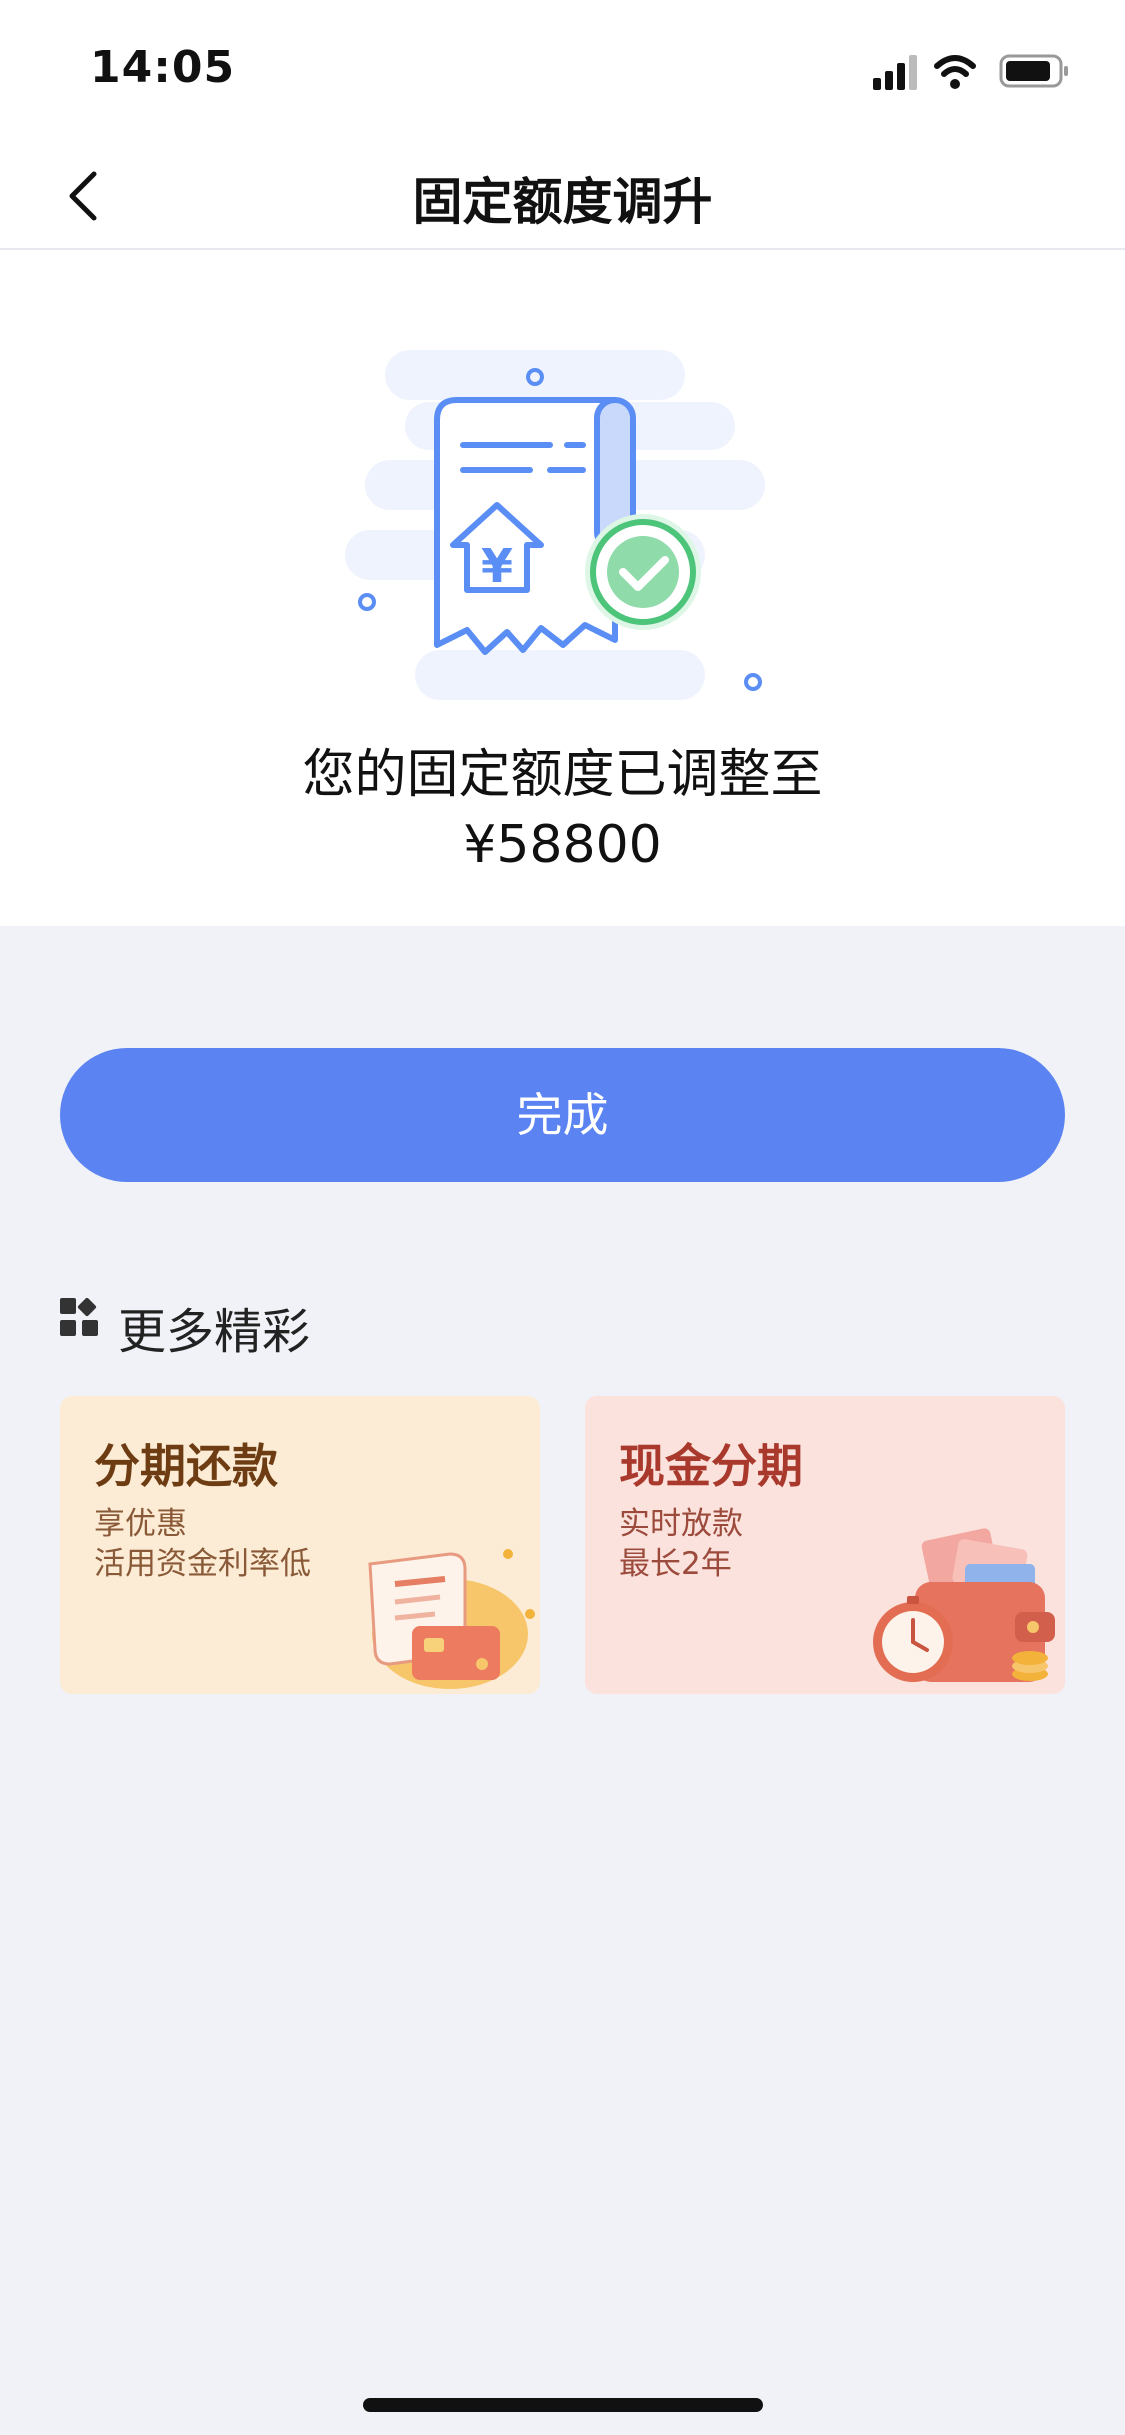  Describe the element at coordinates (202, 1564) in the screenshot. I see `card-subtitle-line2: 活用资金利率低` at that location.